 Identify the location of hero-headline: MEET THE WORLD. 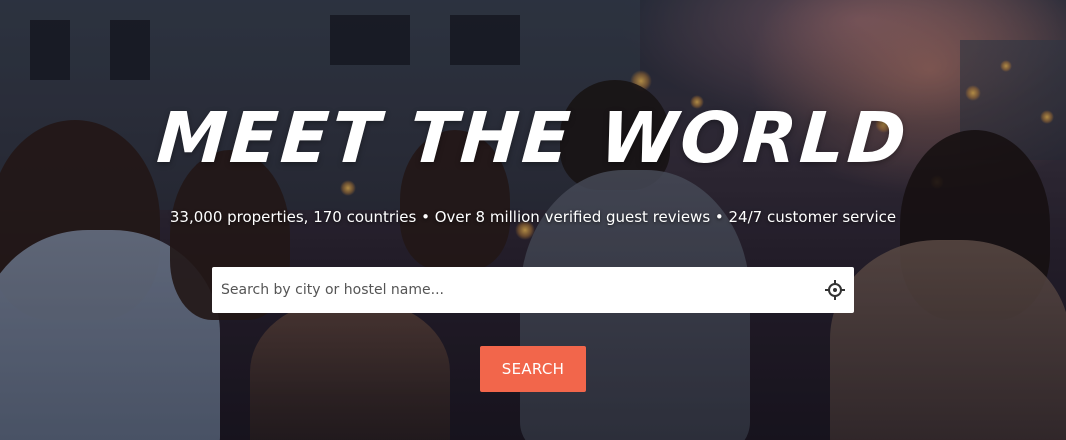
(533, 138).